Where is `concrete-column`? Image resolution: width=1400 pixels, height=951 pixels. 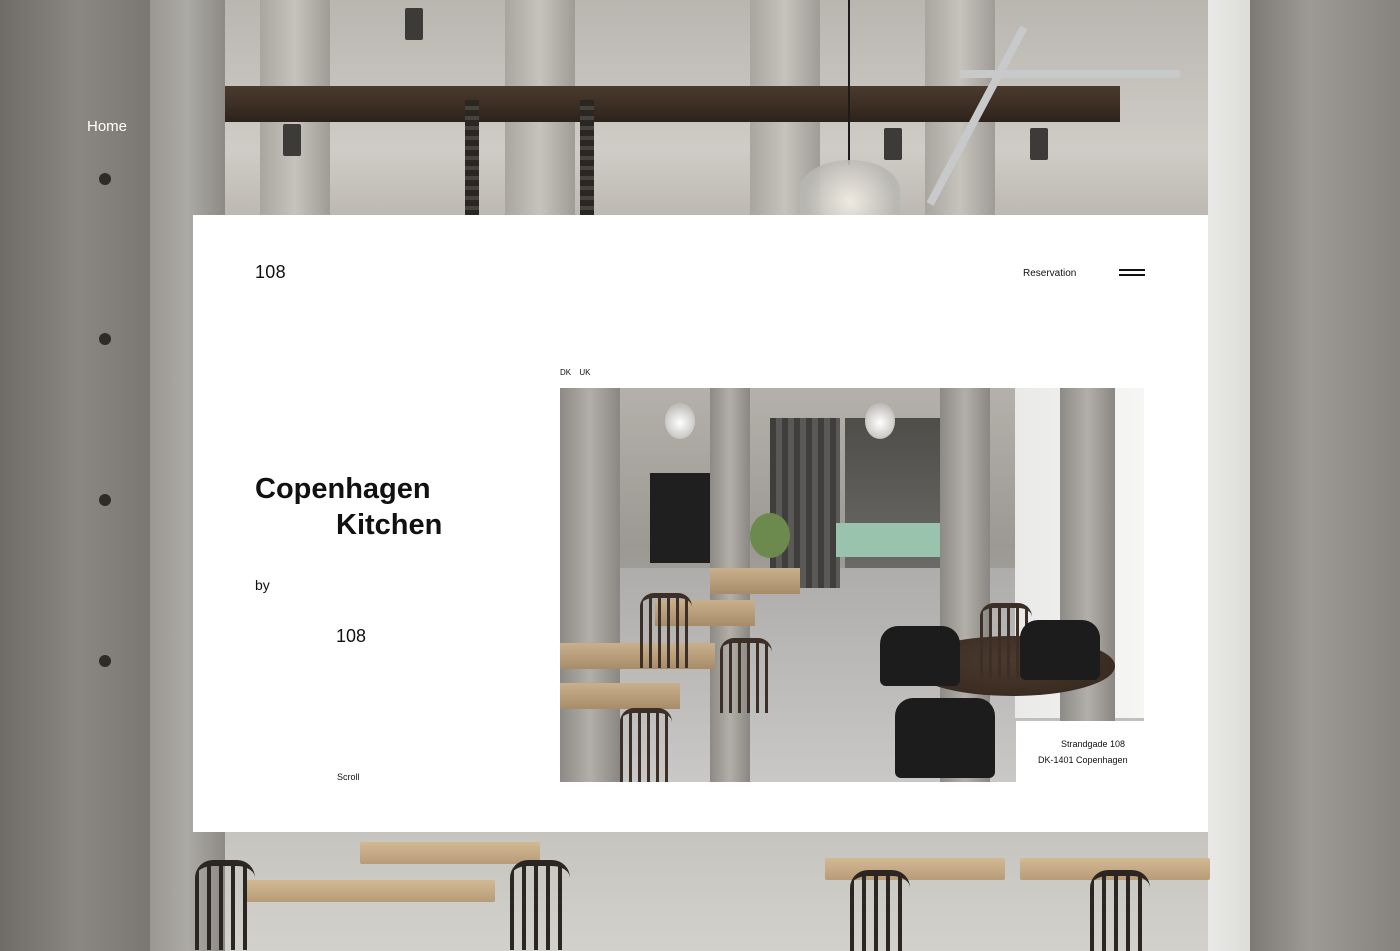 concrete-column is located at coordinates (1325, 475).